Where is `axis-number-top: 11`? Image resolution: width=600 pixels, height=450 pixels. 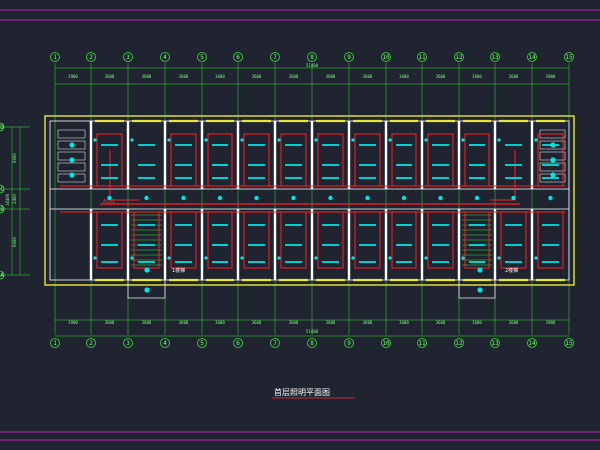 axis-number-top: 11 is located at coordinates (422, 57).